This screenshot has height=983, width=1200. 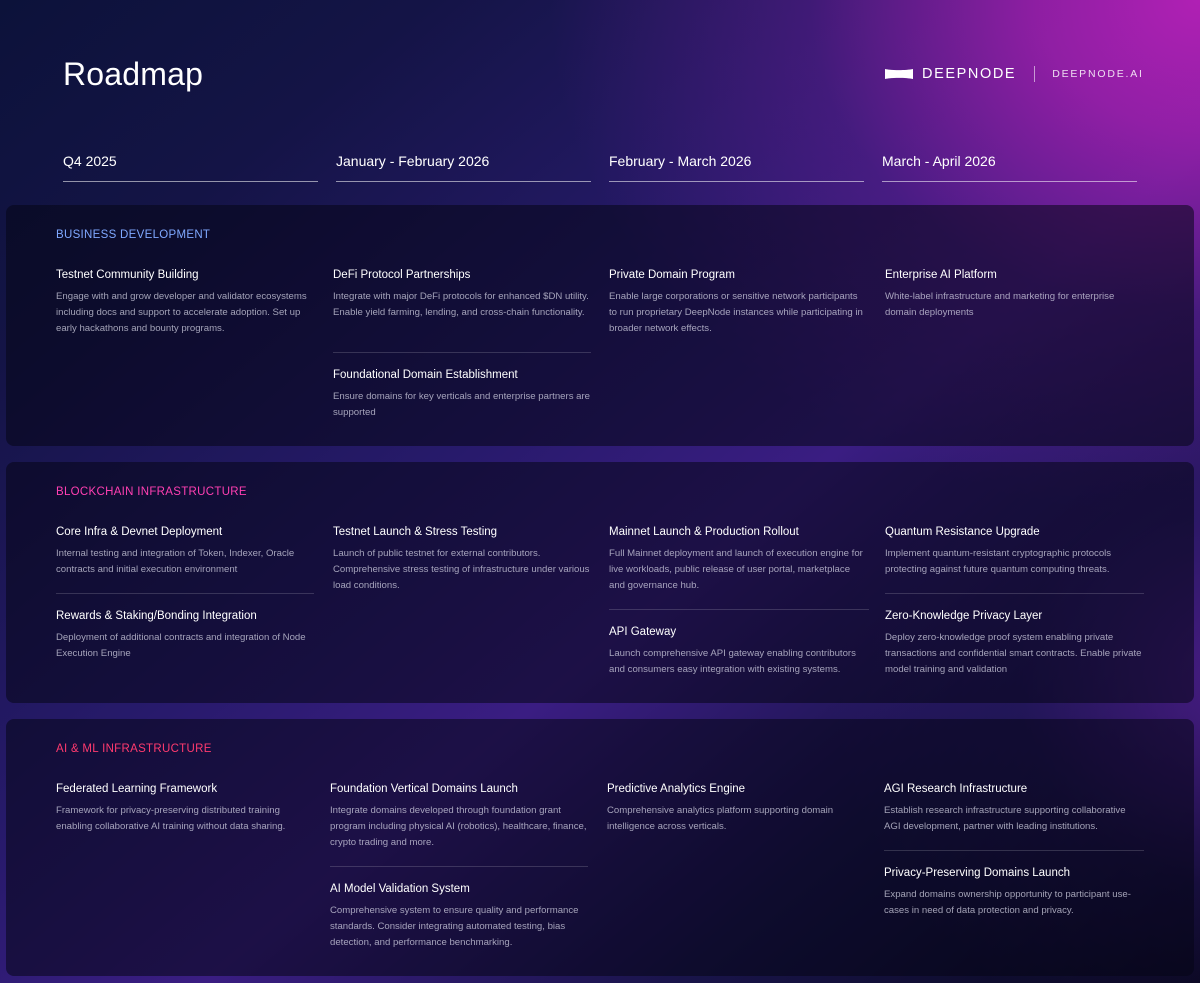 I want to click on item-title: Enterprise AI Platform, so click(x=941, y=275).